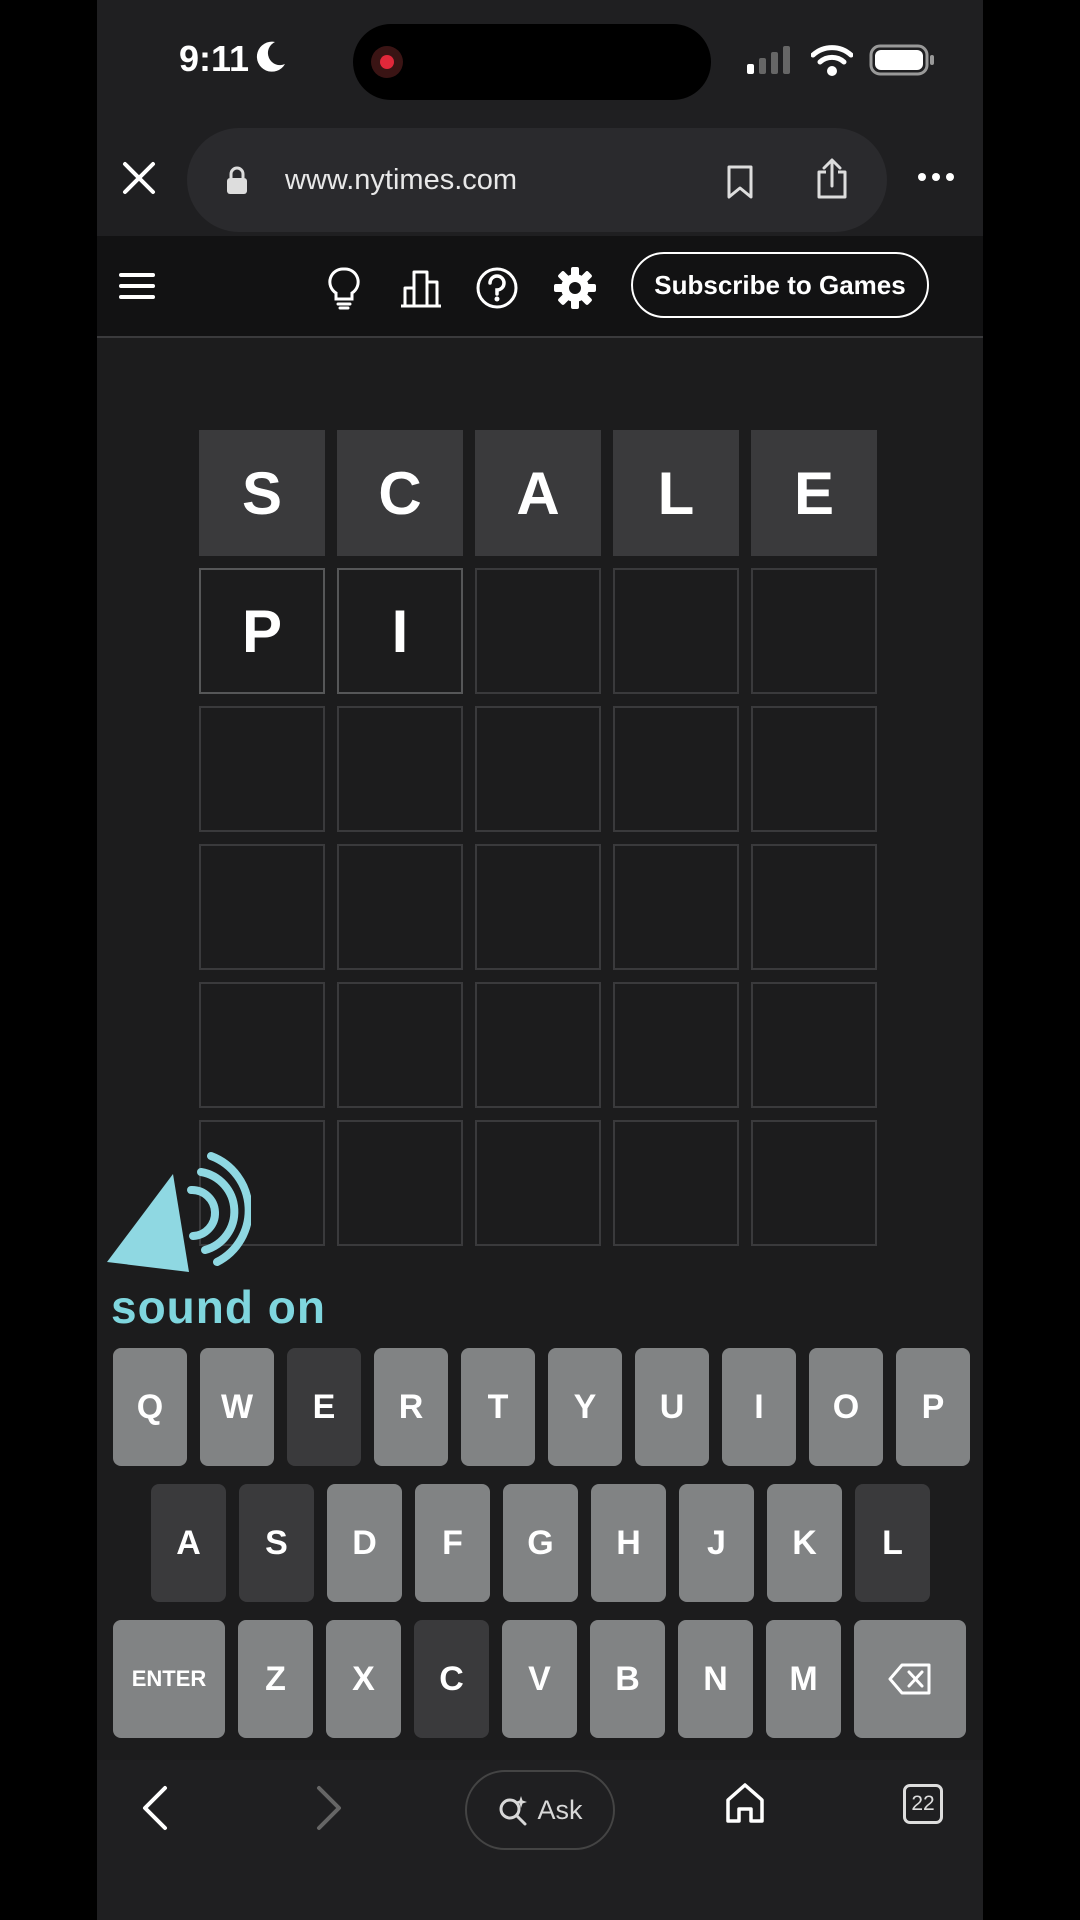  What do you see at coordinates (363, 1679) in the screenshot?
I see `key-x: X` at bounding box center [363, 1679].